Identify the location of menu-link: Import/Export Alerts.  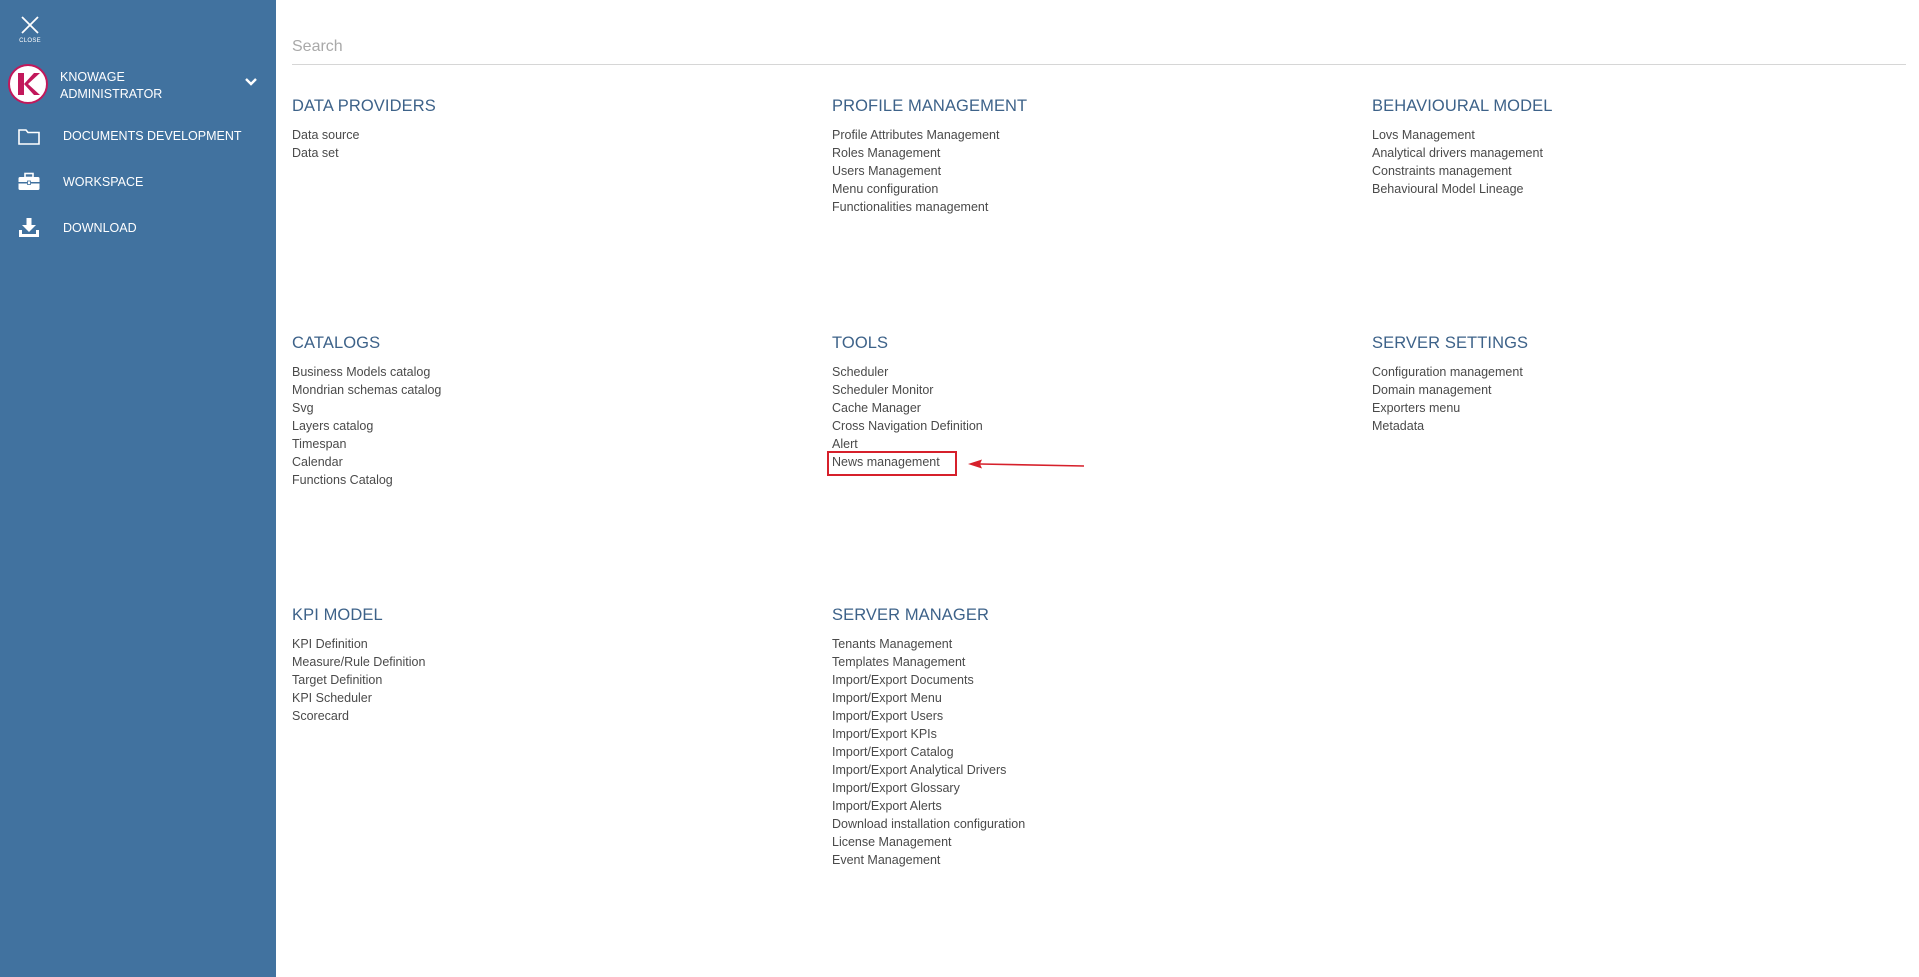
(1072, 806).